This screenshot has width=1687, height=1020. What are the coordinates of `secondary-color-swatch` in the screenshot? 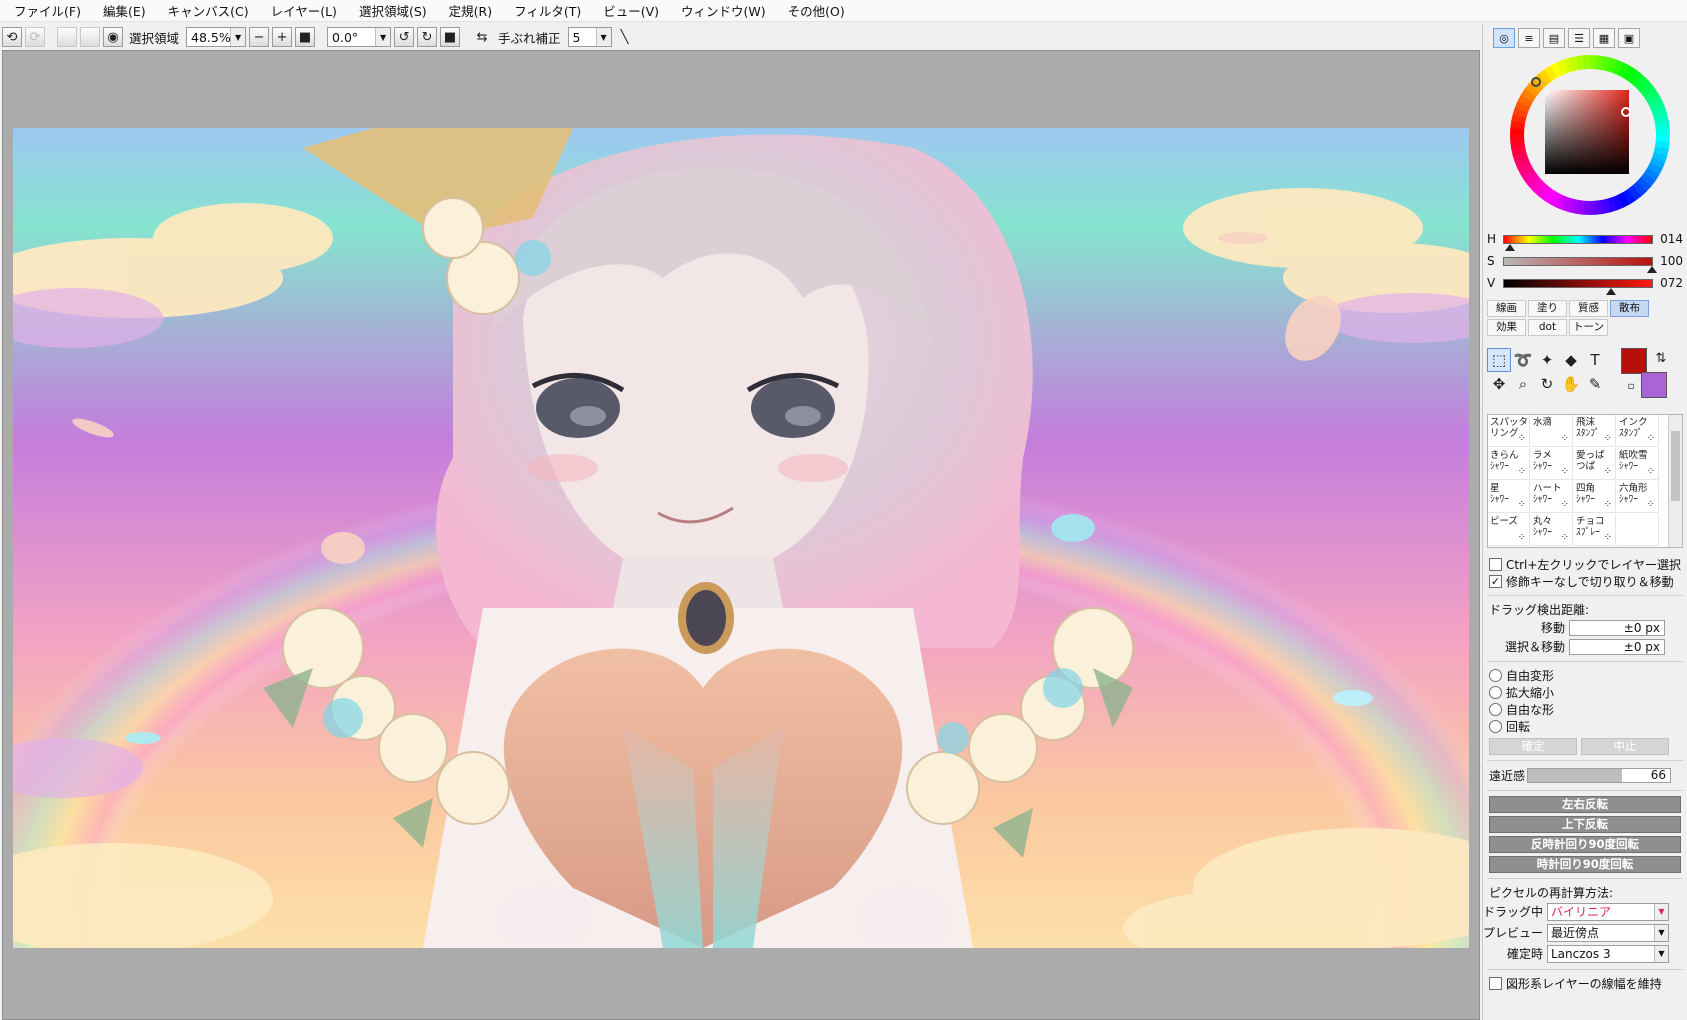 It's located at (1654, 385).